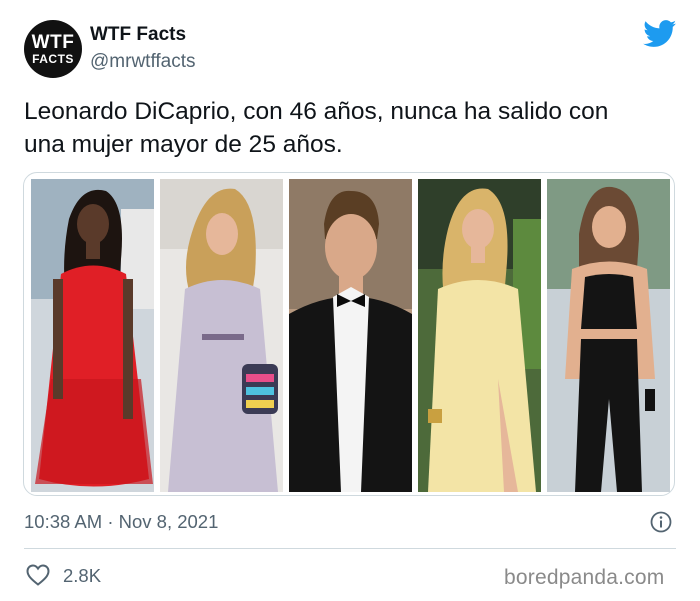 Image resolution: width=700 pixels, height=601 pixels. Describe the element at coordinates (350, 548) in the screenshot. I see `divider` at that location.